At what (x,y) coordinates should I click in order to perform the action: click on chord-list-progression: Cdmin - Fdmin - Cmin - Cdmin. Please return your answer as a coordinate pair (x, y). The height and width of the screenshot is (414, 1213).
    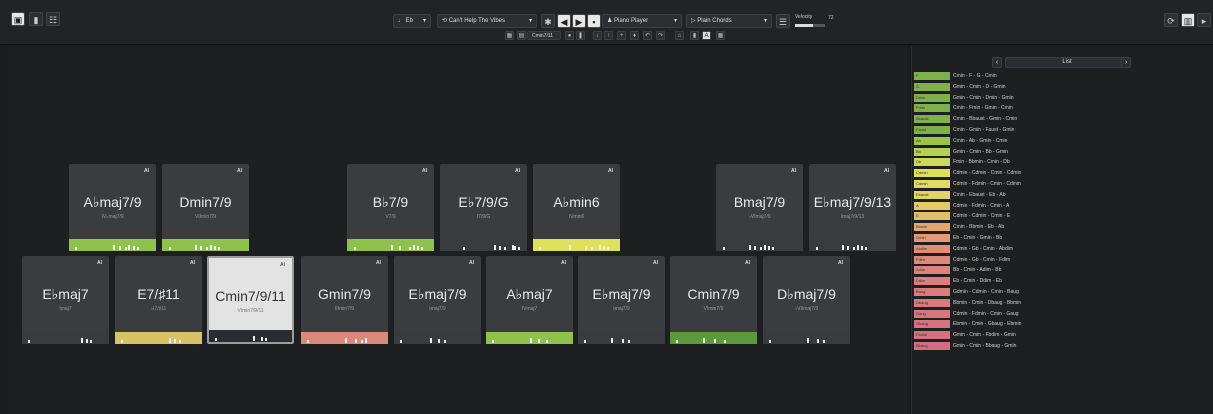
    Looking at the image, I should click on (987, 184).